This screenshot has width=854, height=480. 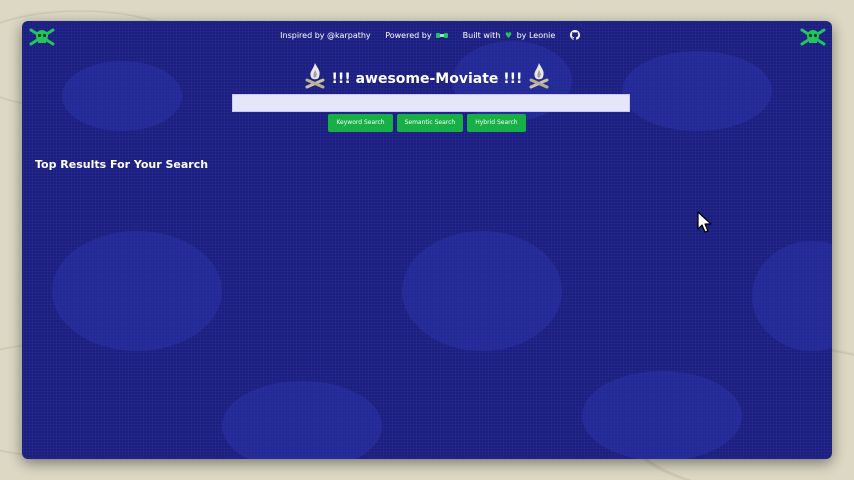 What do you see at coordinates (431, 103) in the screenshot?
I see `search-input` at bounding box center [431, 103].